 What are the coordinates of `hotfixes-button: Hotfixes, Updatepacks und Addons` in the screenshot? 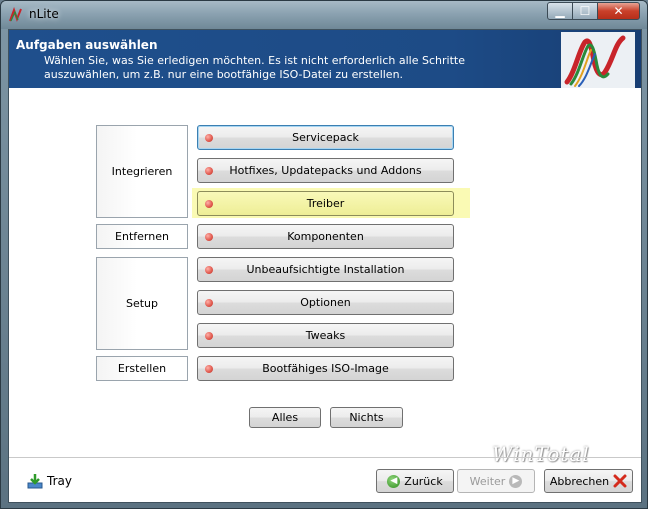 It's located at (325, 170).